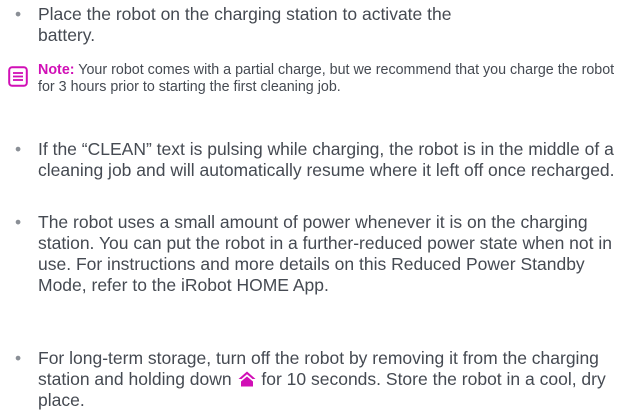 This screenshot has height=414, width=641. Describe the element at coordinates (246, 379) in the screenshot. I see `home-icon` at that location.